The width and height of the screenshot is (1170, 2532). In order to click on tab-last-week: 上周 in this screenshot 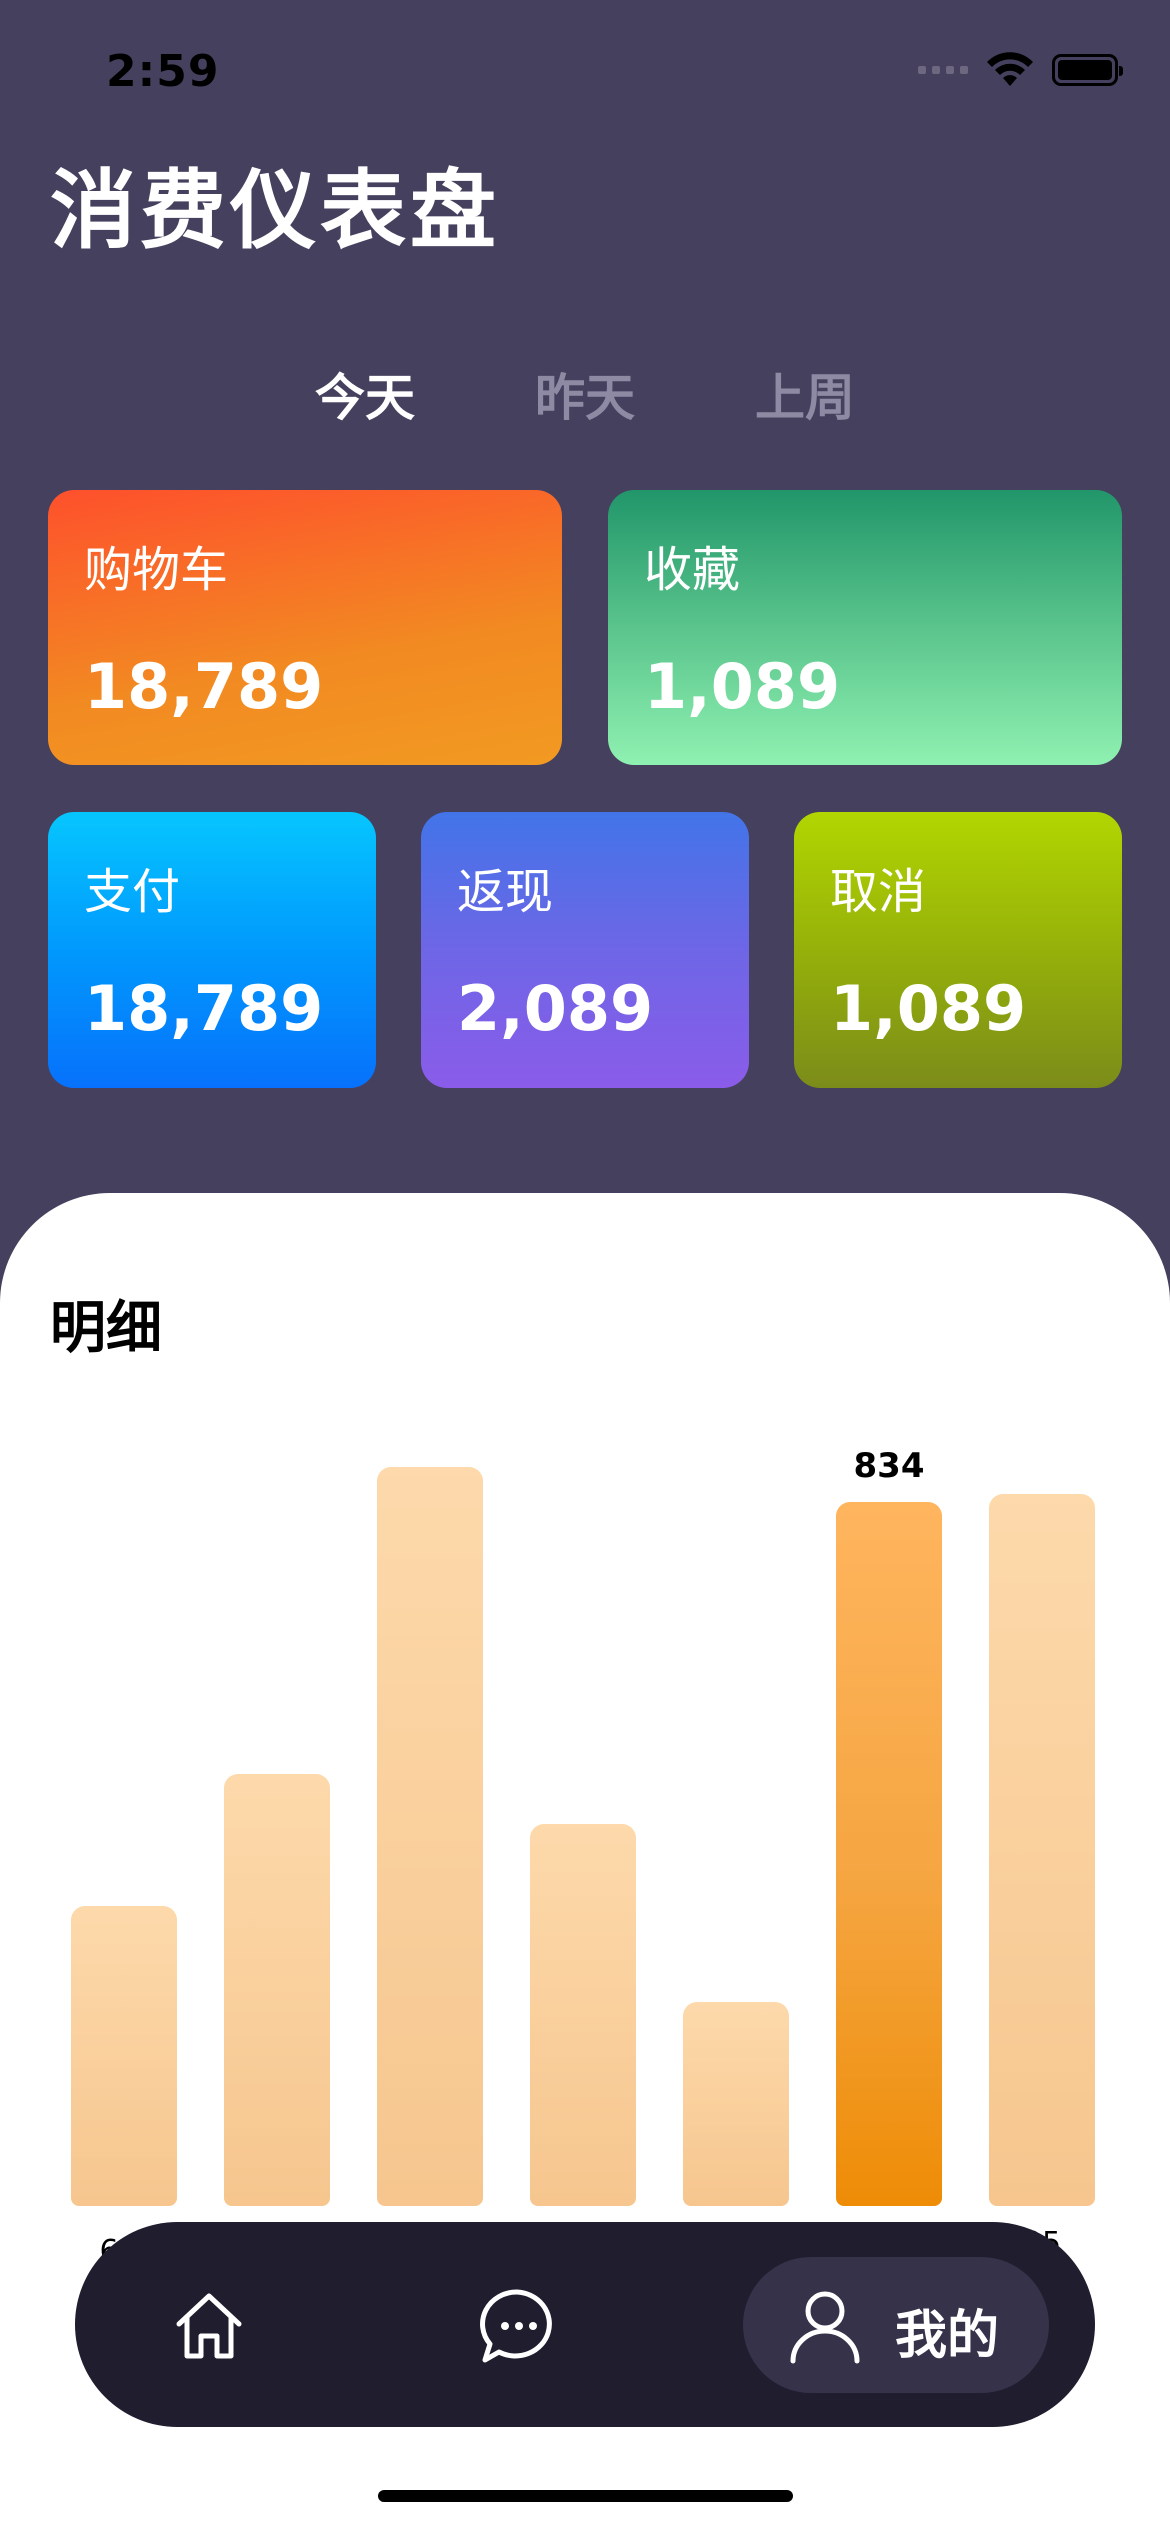, I will do `click(805, 394)`.